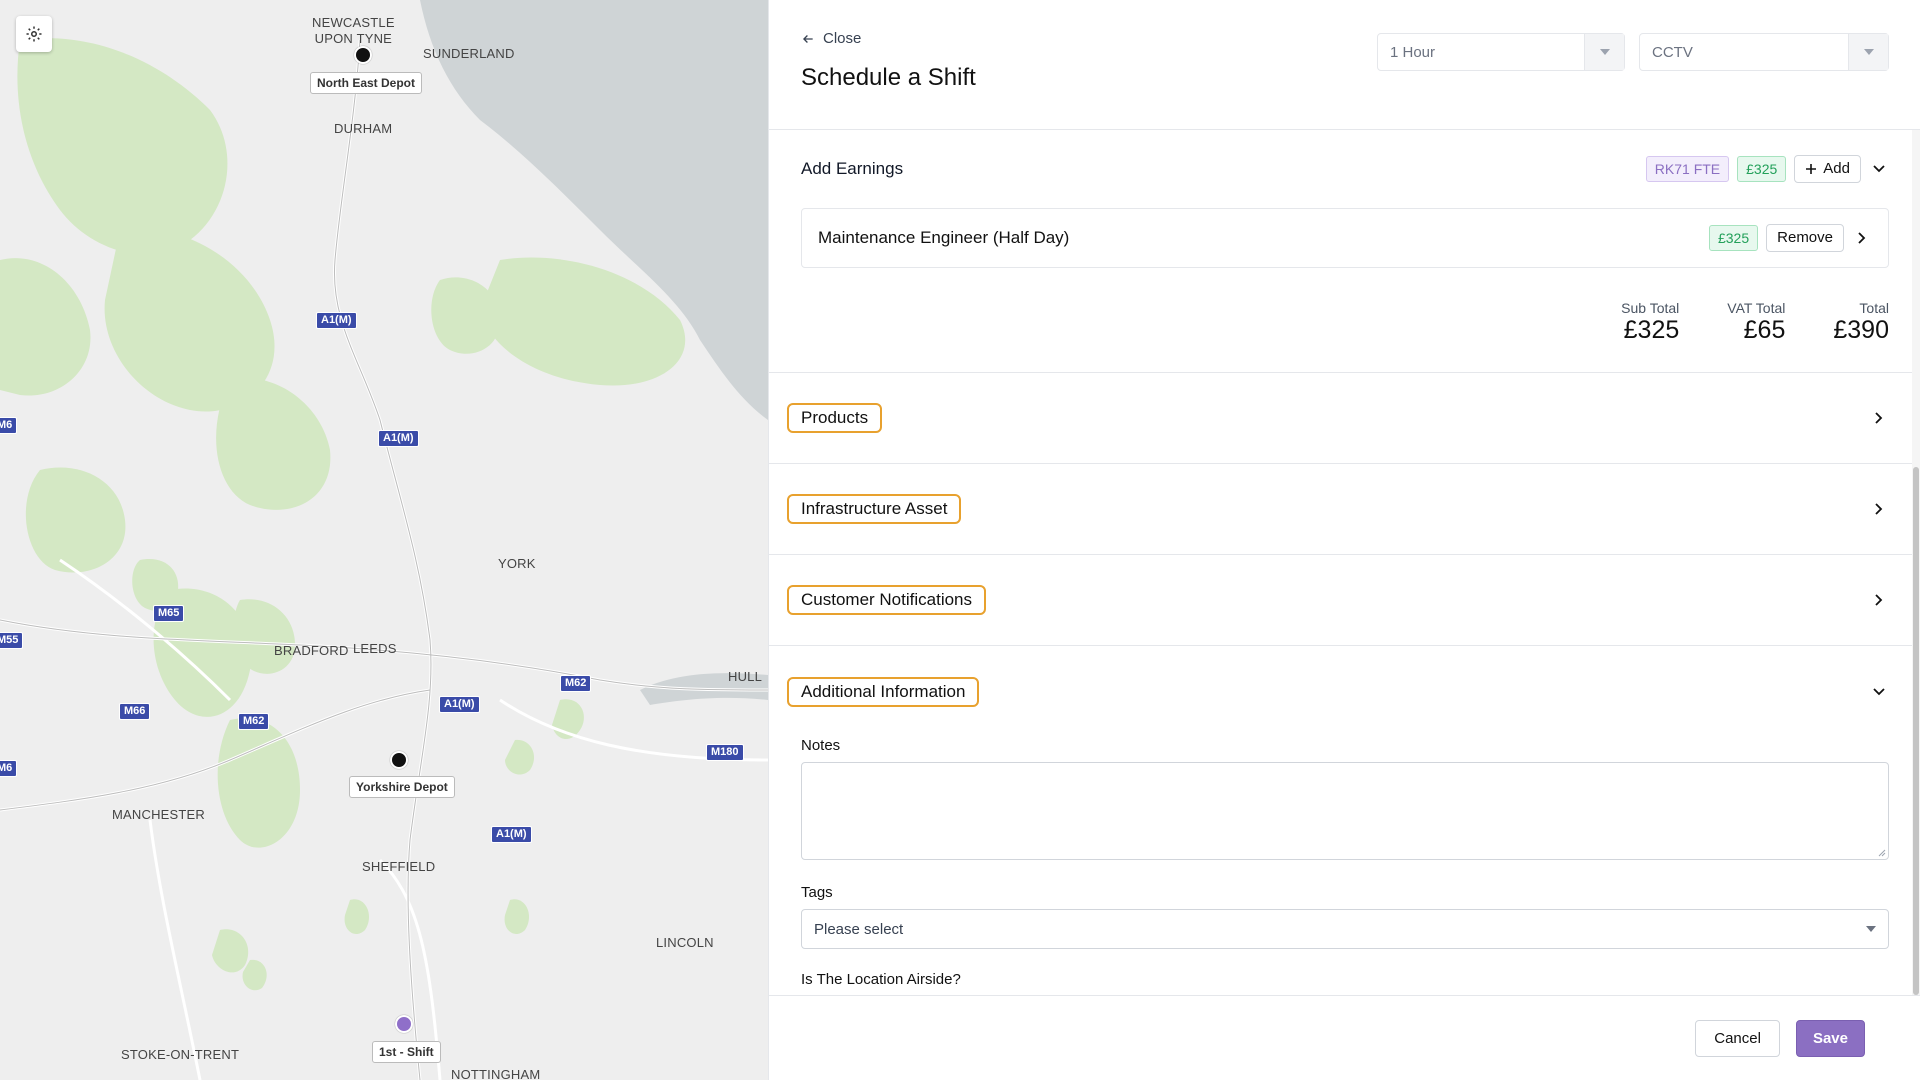 The image size is (1920, 1080). What do you see at coordinates (375, 648) in the screenshot?
I see `map-place-leeds: LEEDS` at bounding box center [375, 648].